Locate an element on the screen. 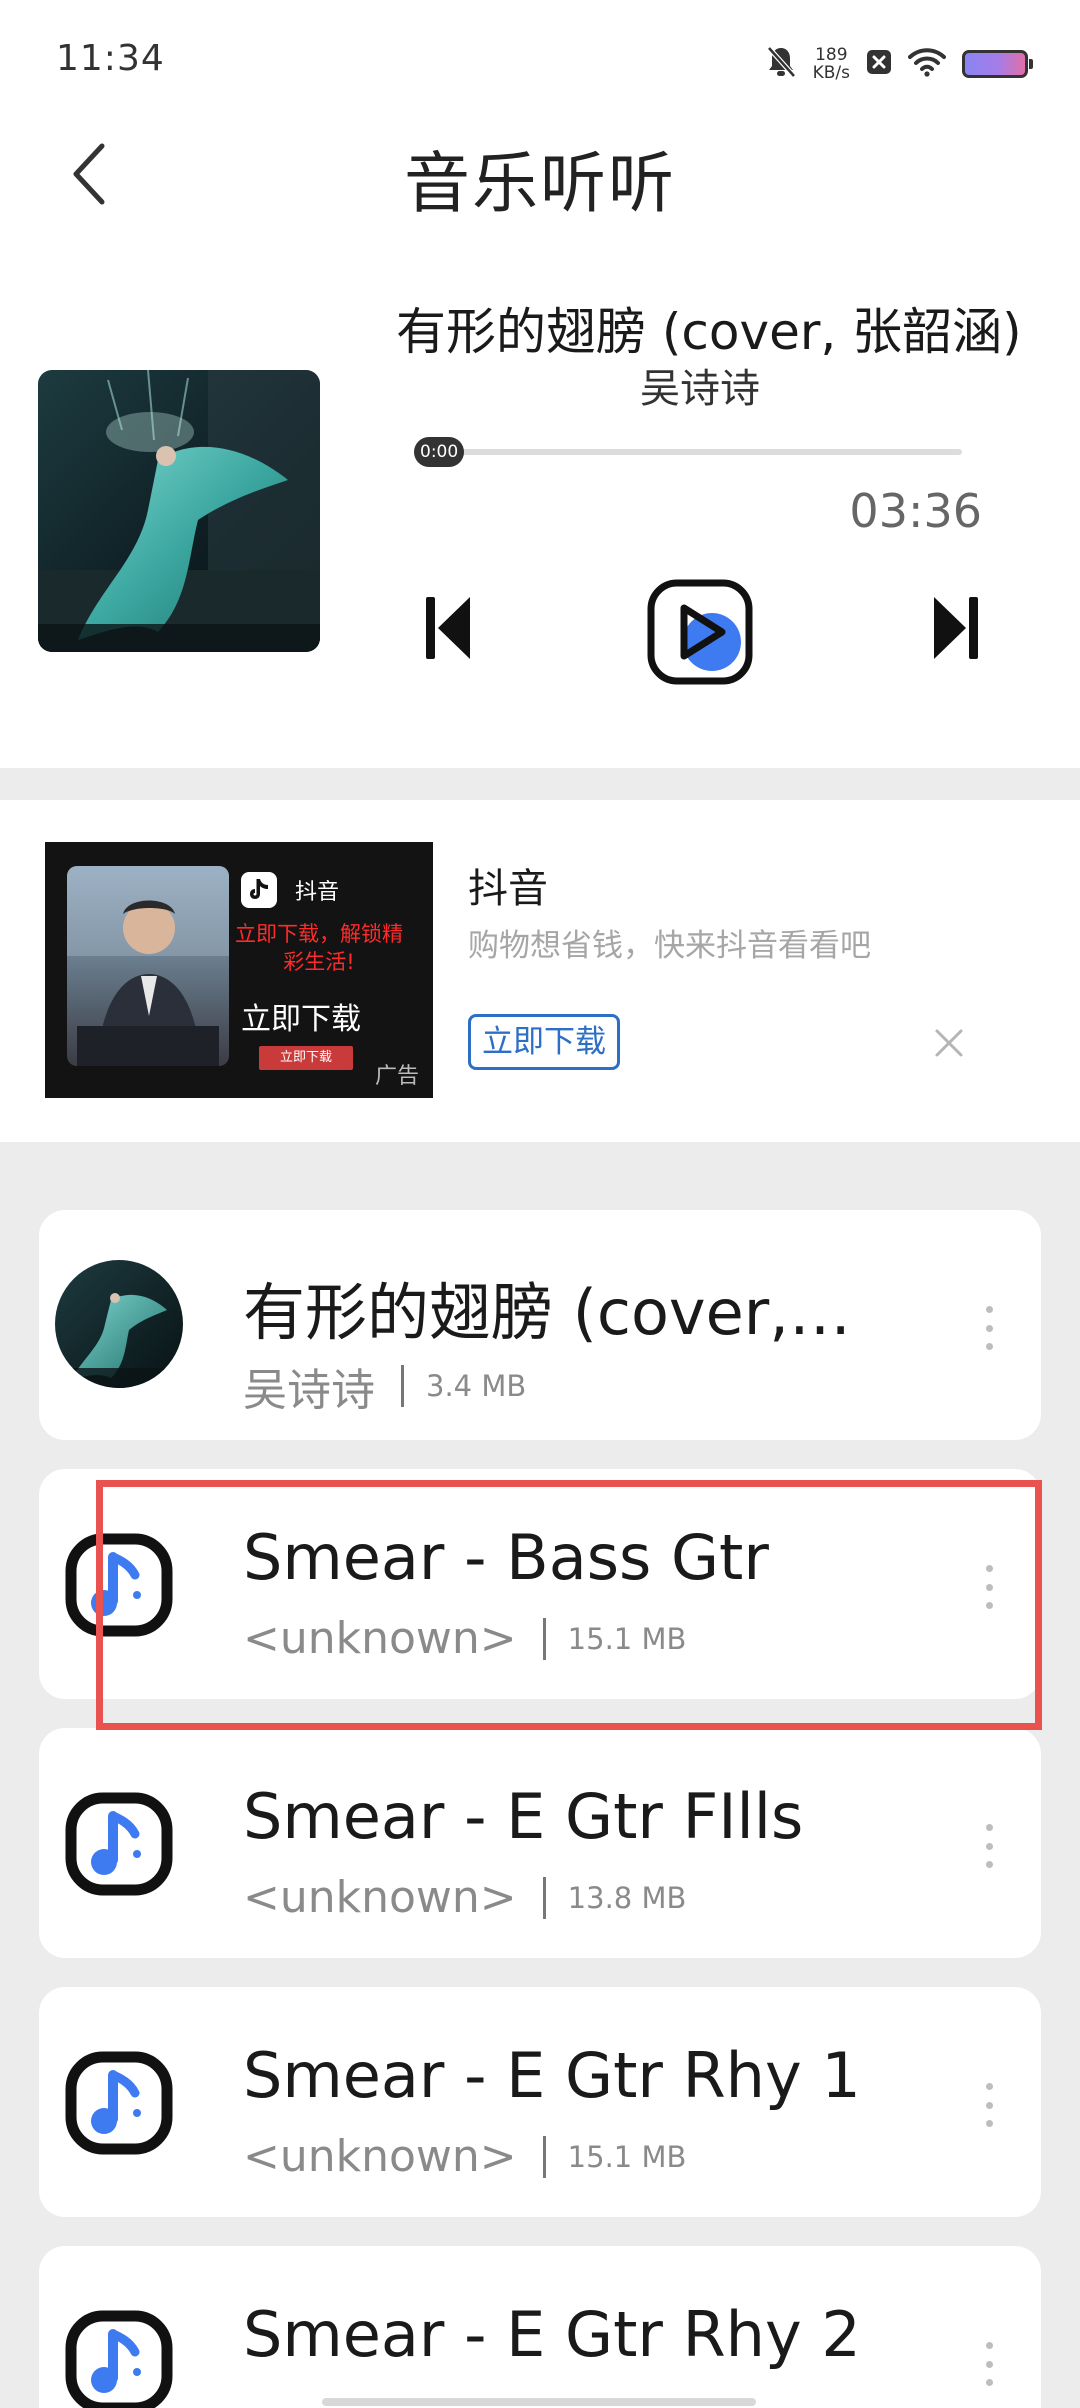 Image resolution: width=1080 pixels, height=2408 pixels. wifi-icon is located at coordinates (927, 64).